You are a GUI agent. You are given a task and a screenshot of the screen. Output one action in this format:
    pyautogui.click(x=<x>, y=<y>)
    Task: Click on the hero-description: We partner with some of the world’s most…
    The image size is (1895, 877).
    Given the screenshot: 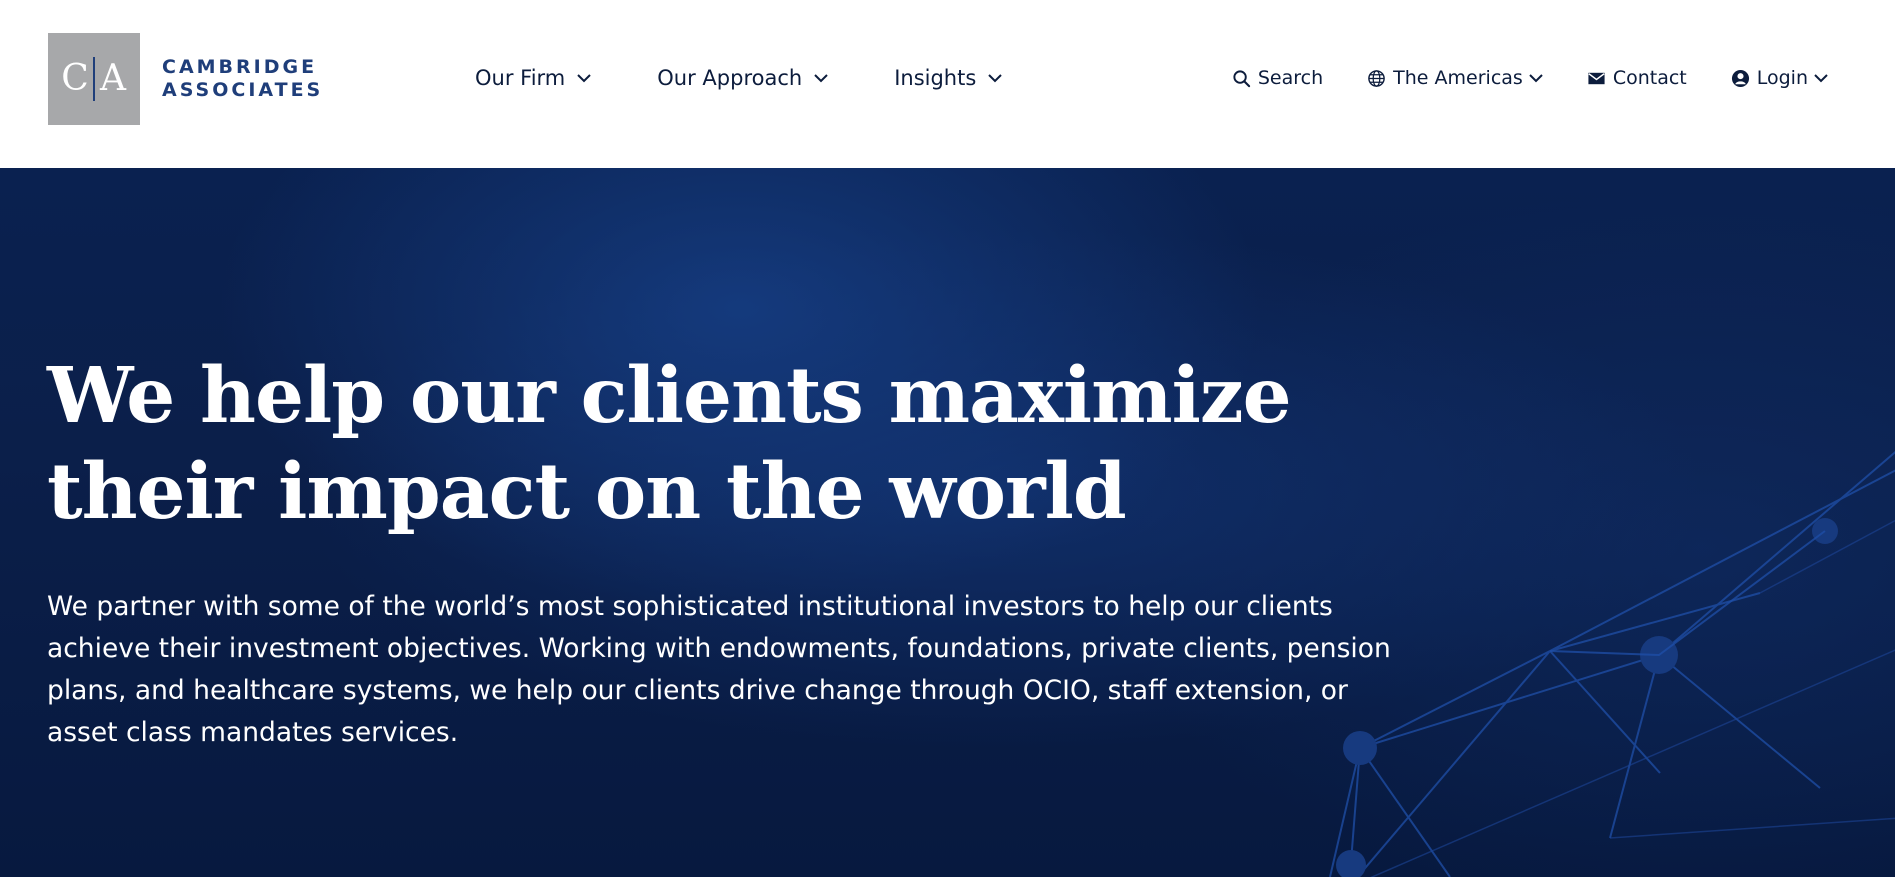 What is the action you would take?
    pyautogui.click(x=719, y=669)
    